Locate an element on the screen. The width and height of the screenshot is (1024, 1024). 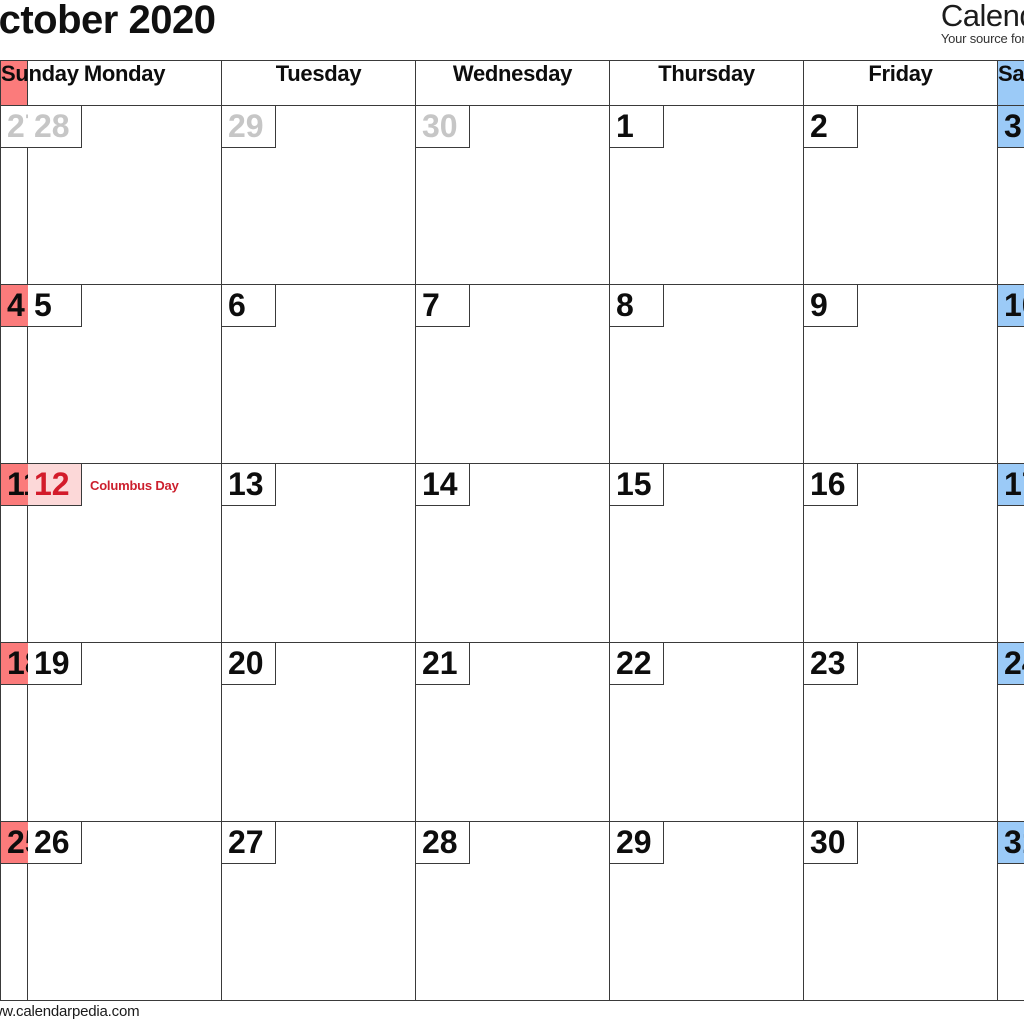
day-number: 12 is located at coordinates (55, 485).